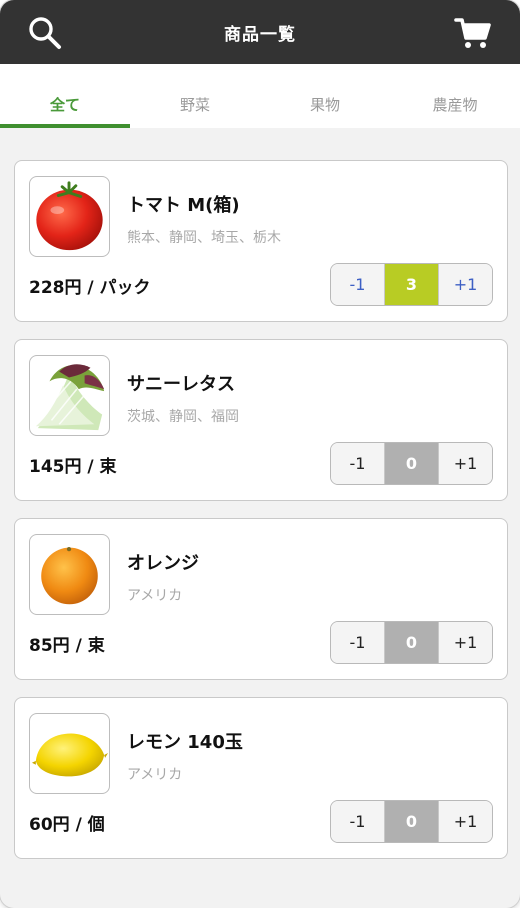 The width and height of the screenshot is (520, 908). Describe the element at coordinates (65, 96) in the screenshot. I see `tab-all: 全て` at that location.